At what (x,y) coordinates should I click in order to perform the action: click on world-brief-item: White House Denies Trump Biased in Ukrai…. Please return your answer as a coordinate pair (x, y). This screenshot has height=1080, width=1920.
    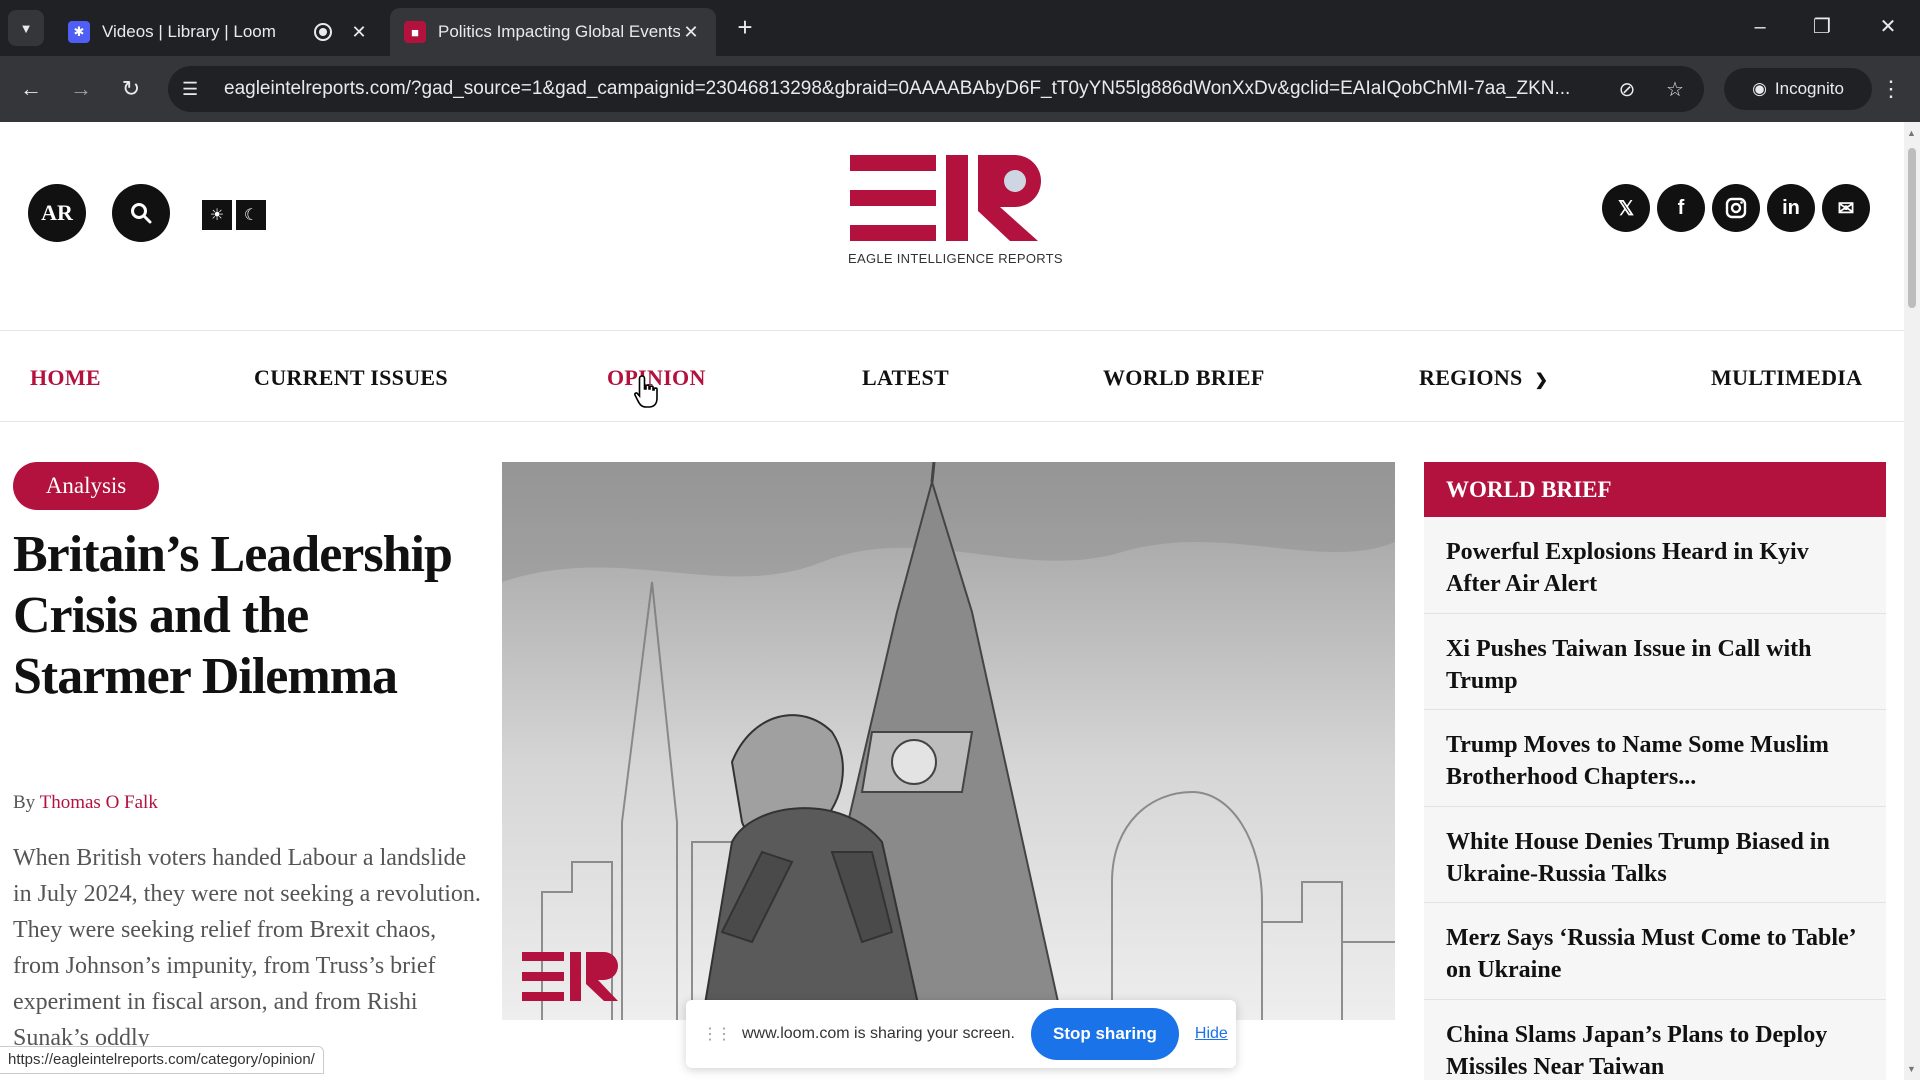
    Looking at the image, I should click on (1655, 855).